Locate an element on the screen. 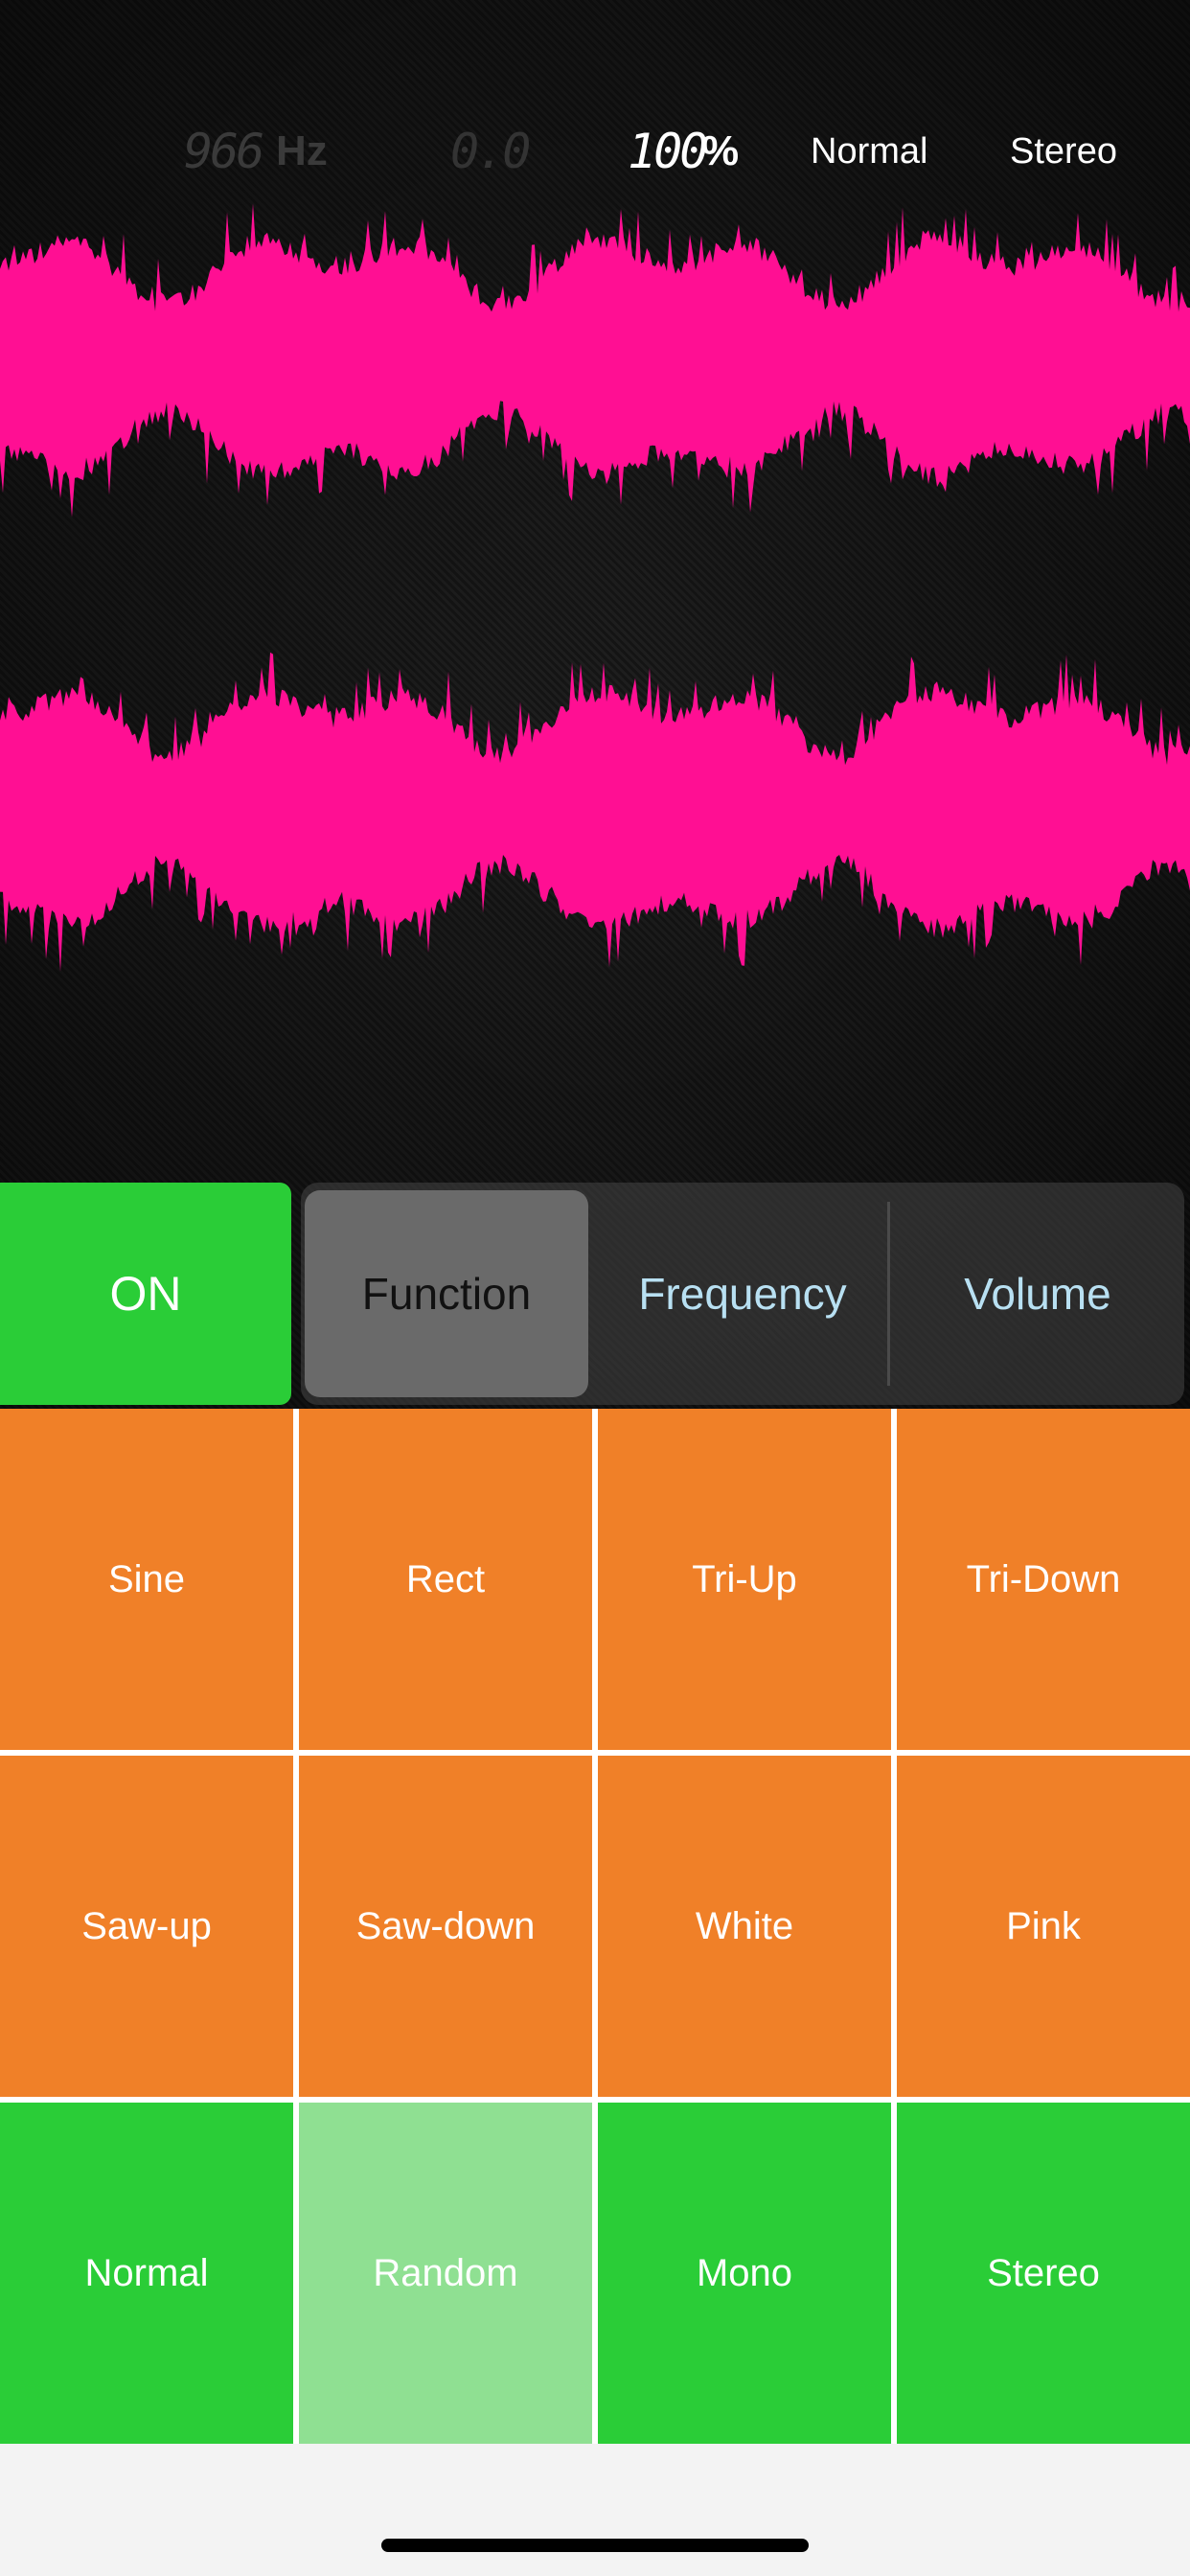  mono-button: Mono is located at coordinates (745, 2273).